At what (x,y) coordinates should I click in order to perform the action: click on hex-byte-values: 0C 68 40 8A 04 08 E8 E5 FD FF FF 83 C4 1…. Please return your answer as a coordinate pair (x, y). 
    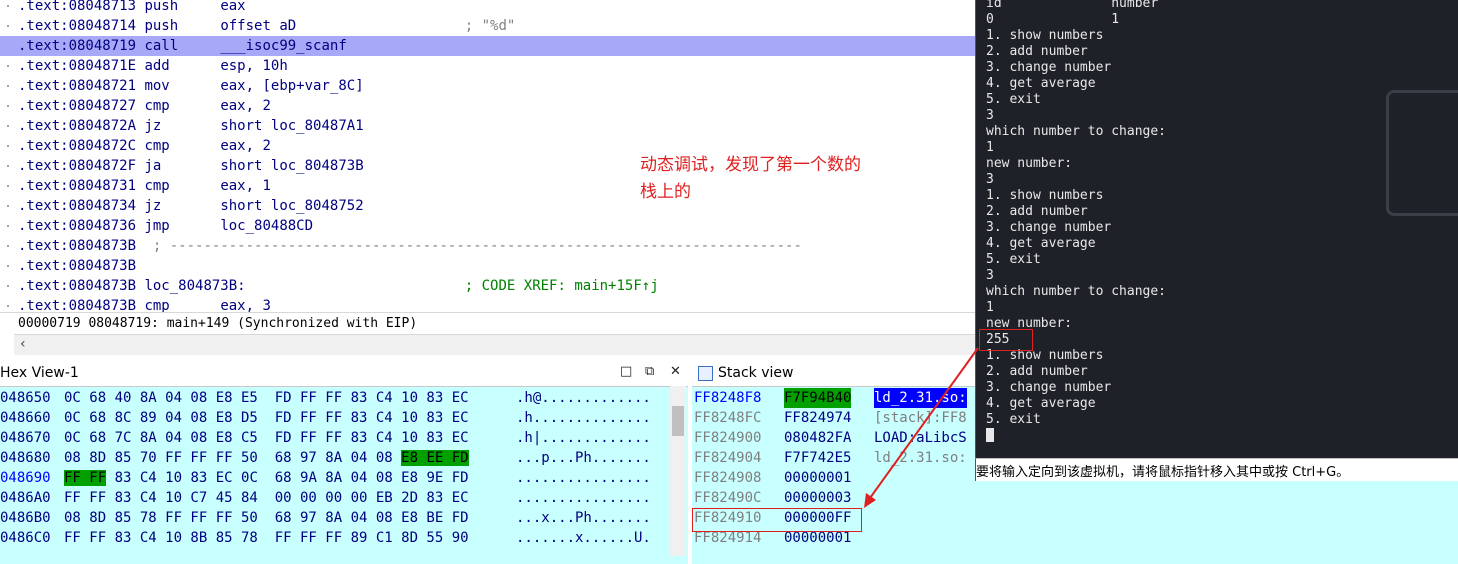
    Looking at the image, I should click on (266, 398).